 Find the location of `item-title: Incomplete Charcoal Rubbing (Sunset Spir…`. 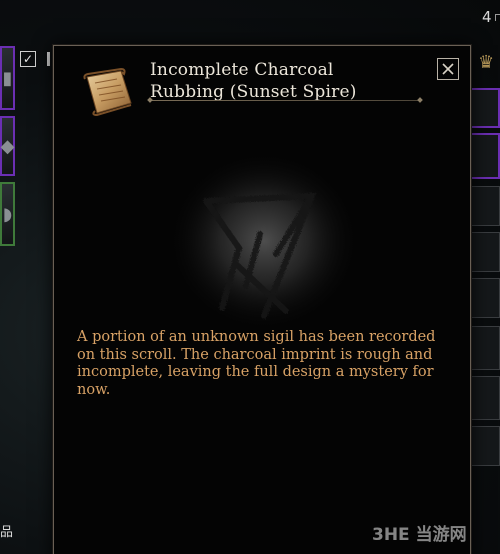

item-title: Incomplete Charcoal Rubbing (Sunset Spir… is located at coordinates (295, 81).